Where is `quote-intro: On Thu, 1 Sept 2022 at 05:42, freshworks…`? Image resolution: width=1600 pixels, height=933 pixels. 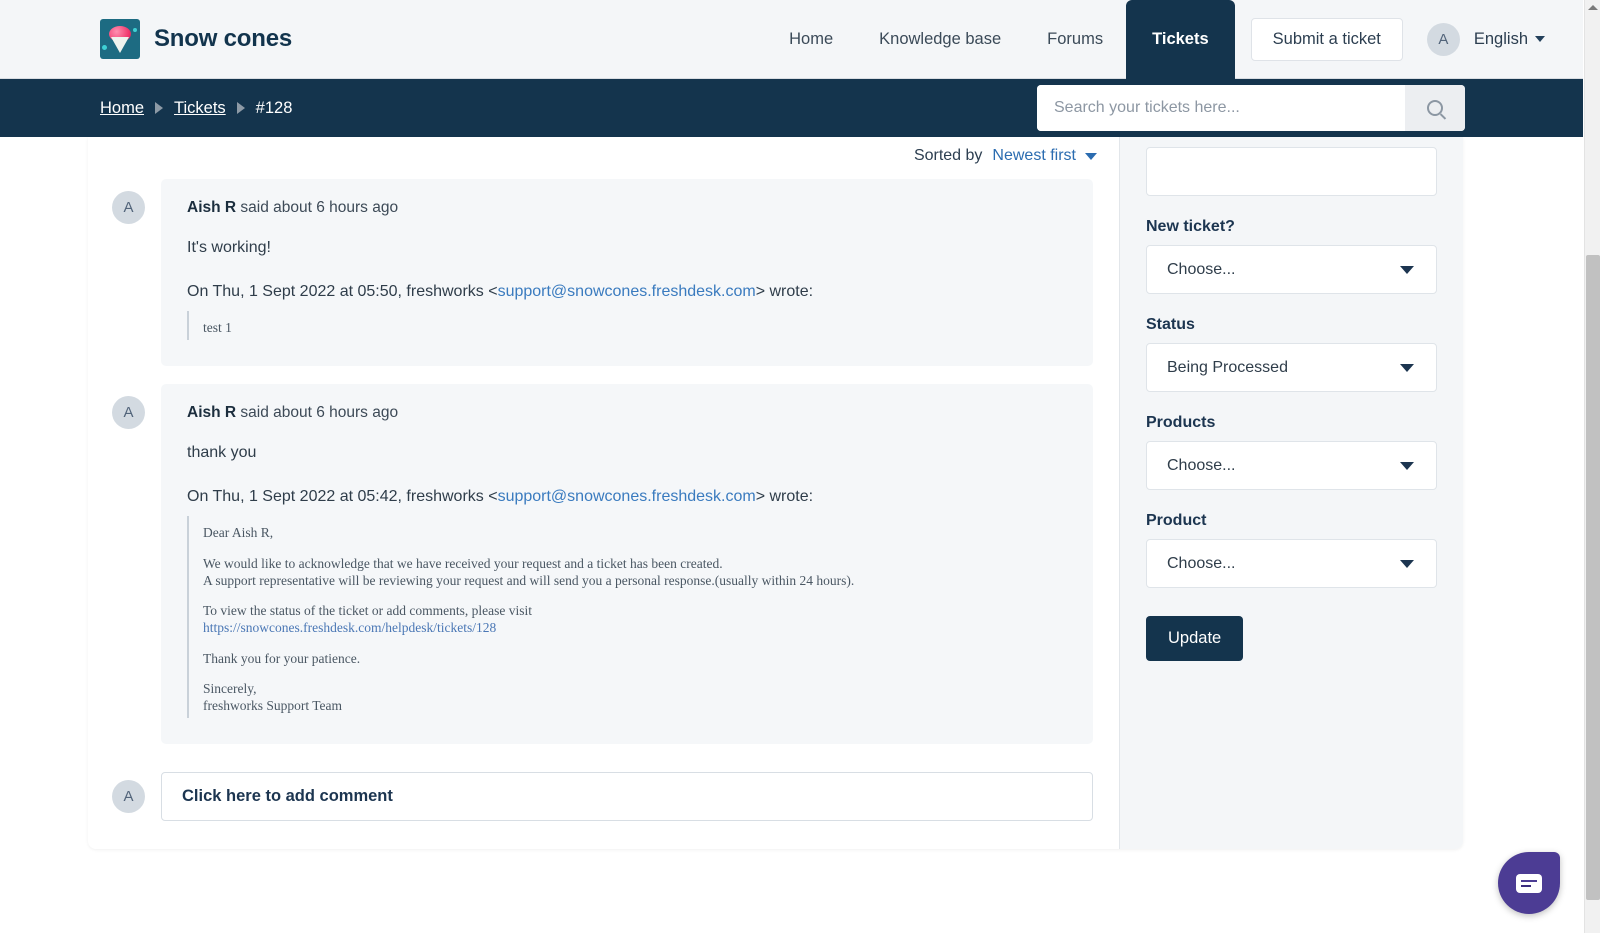
quote-intro: On Thu, 1 Sept 2022 at 05:42, freshworks… is located at coordinates (627, 497).